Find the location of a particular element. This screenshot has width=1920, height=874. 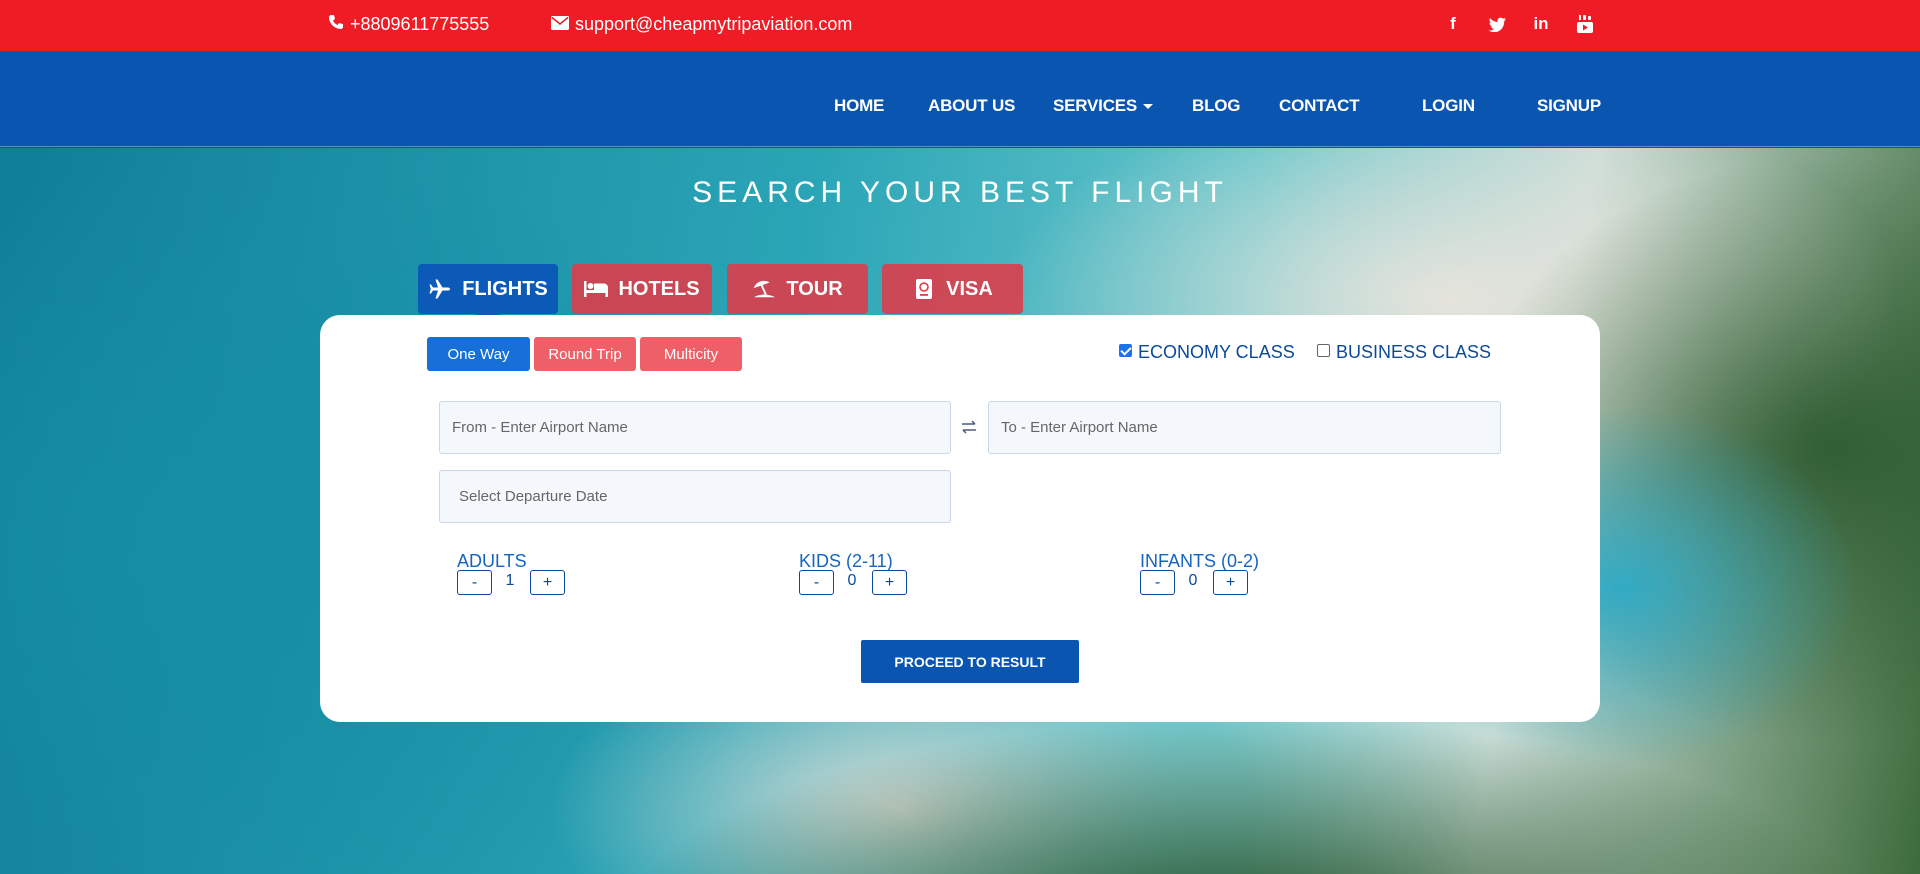

passport-icon is located at coordinates (924, 289).